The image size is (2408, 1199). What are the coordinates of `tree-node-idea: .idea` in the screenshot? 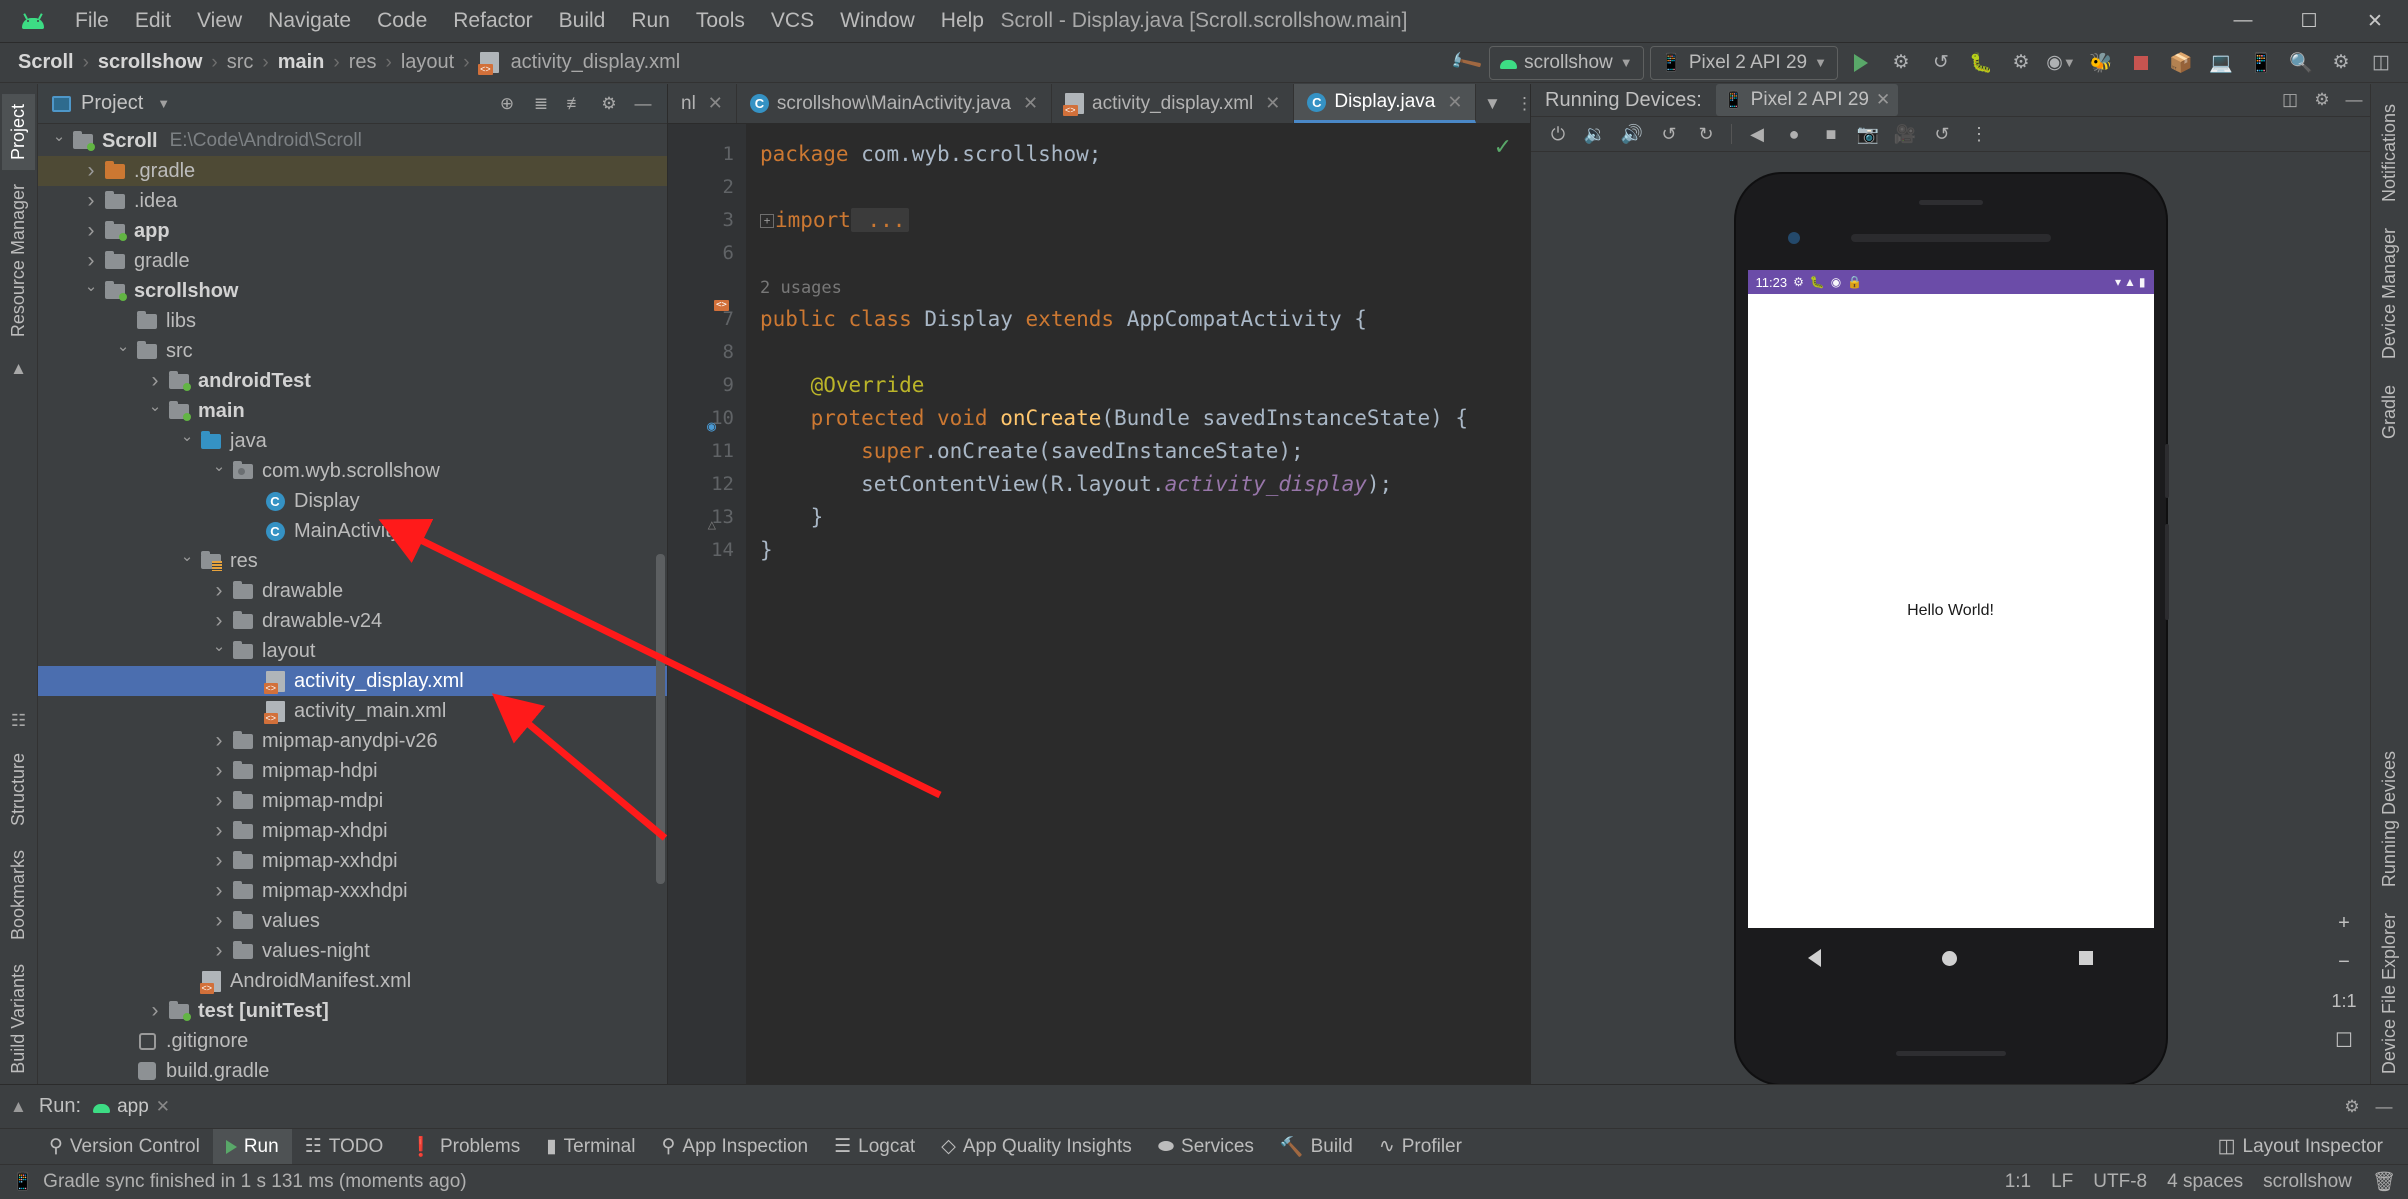 It's located at (352, 201).